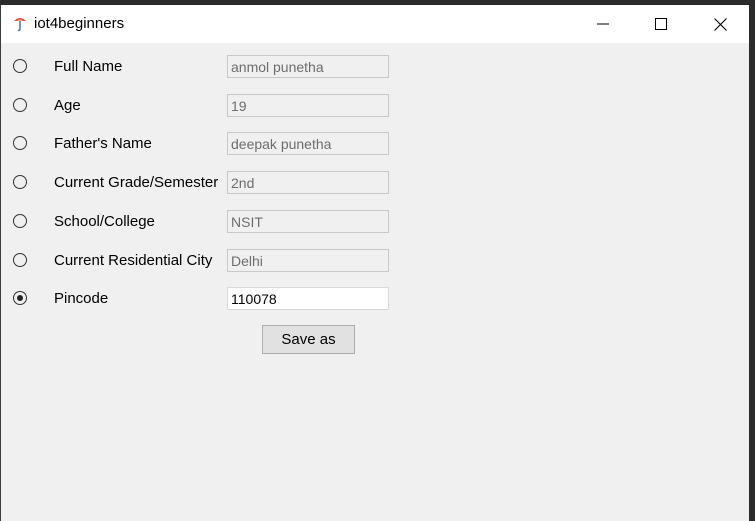 This screenshot has height=521, width=755. Describe the element at coordinates (103, 143) in the screenshot. I see `label-fathers-name: Father's Name` at that location.